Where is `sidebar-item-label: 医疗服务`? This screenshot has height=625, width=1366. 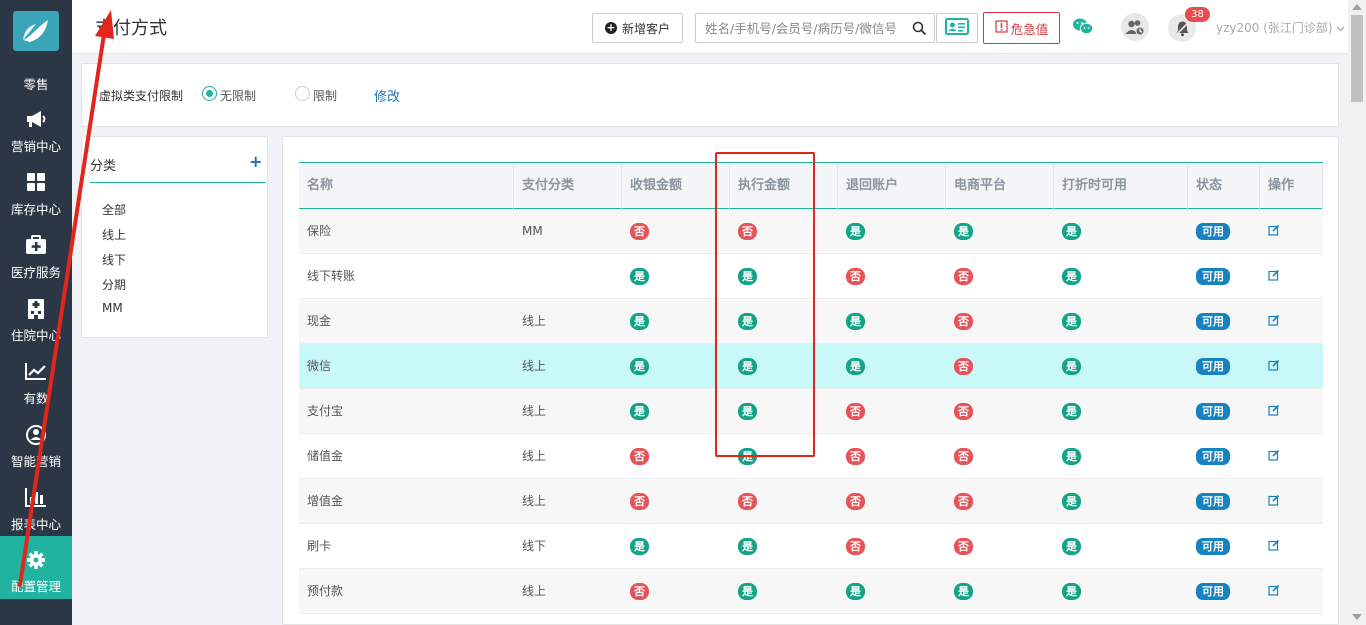
sidebar-item-label: 医疗服务 is located at coordinates (35, 272).